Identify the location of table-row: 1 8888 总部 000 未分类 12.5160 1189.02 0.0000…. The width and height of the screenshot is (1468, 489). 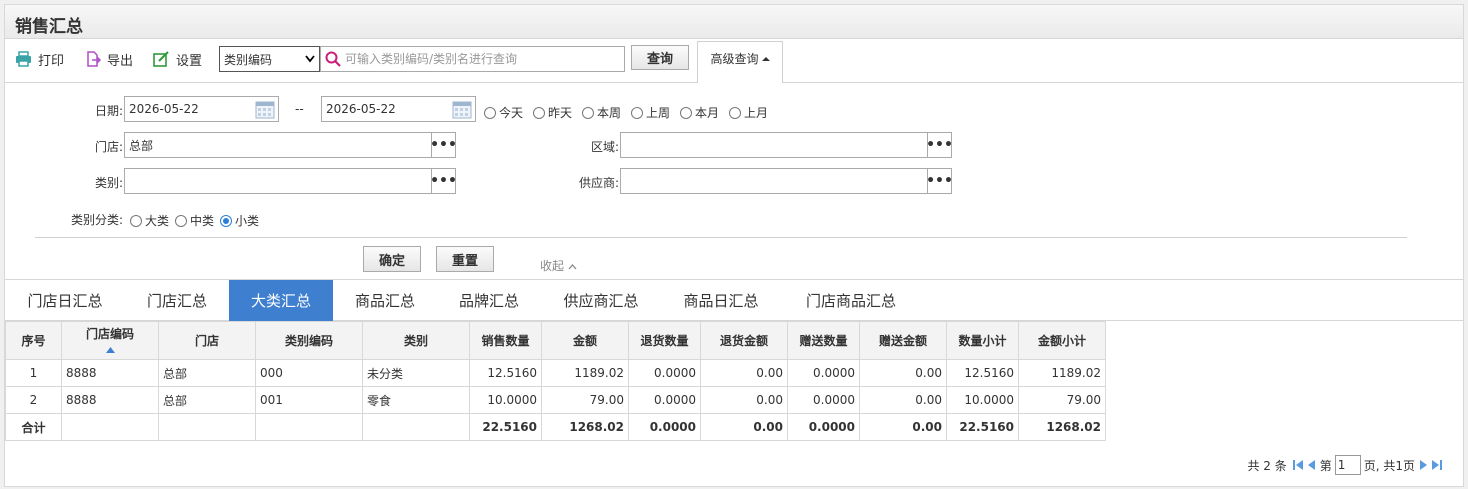
(555, 373).